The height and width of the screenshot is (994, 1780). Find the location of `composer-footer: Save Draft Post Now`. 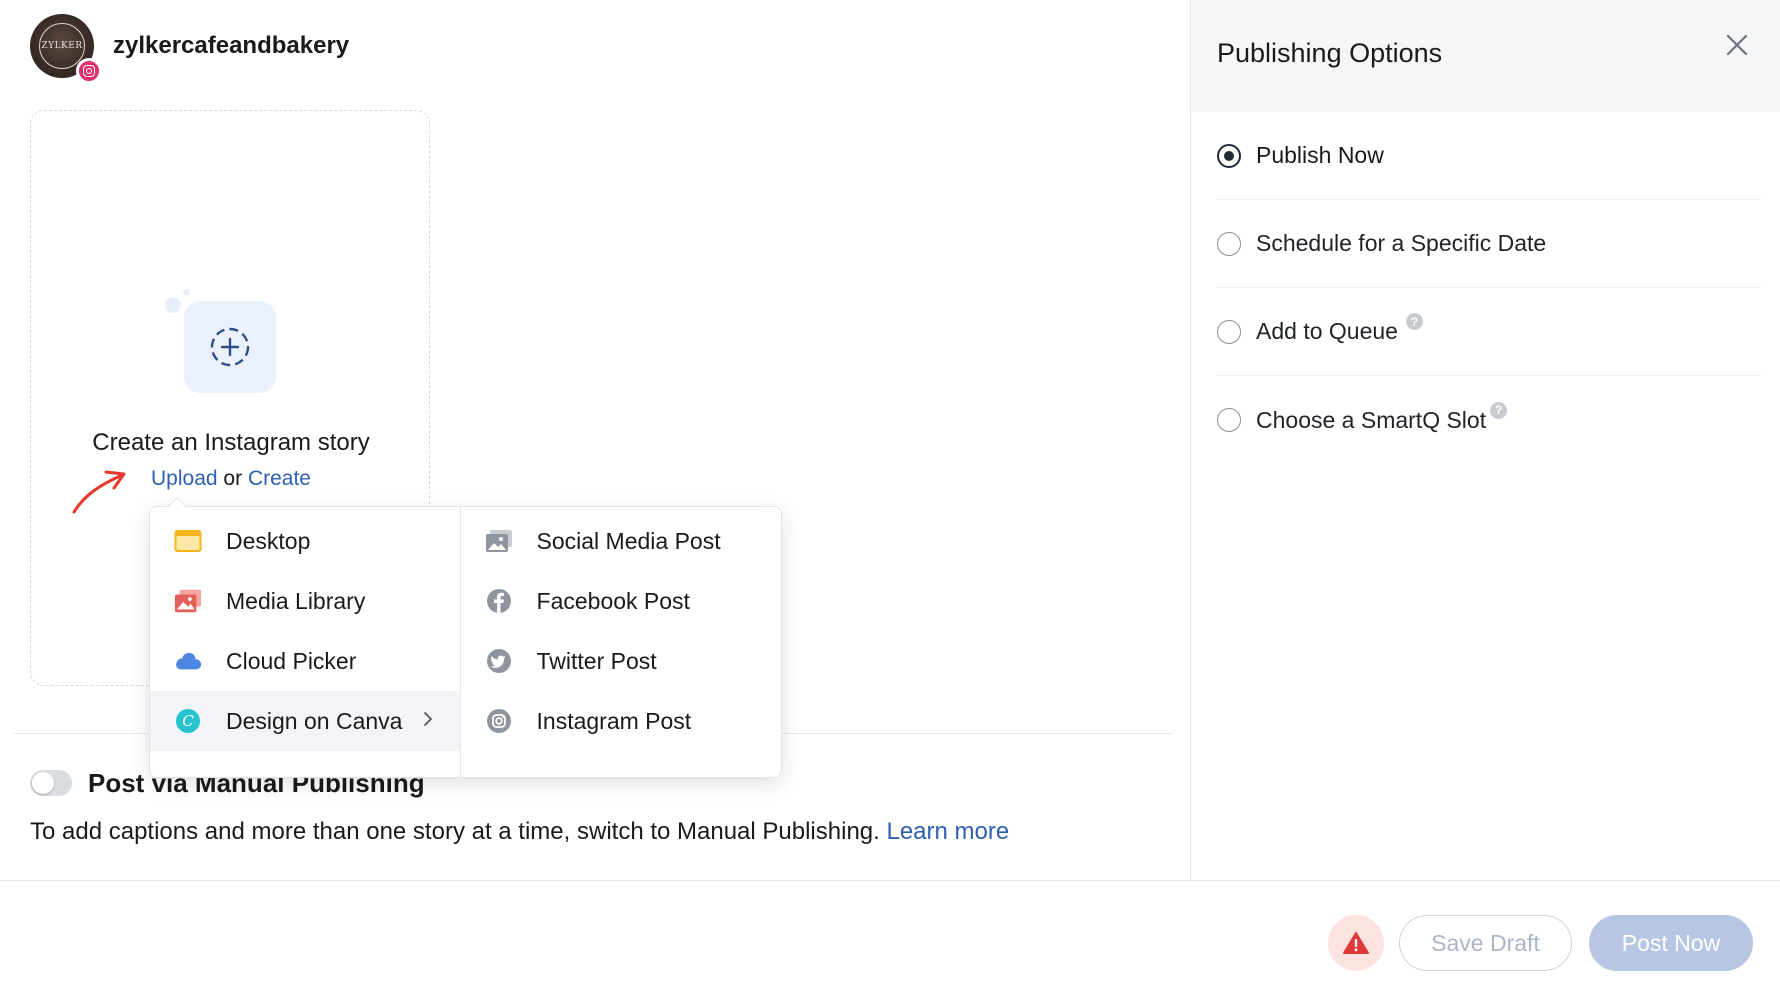

composer-footer: Save Draft Post Now is located at coordinates (890, 937).